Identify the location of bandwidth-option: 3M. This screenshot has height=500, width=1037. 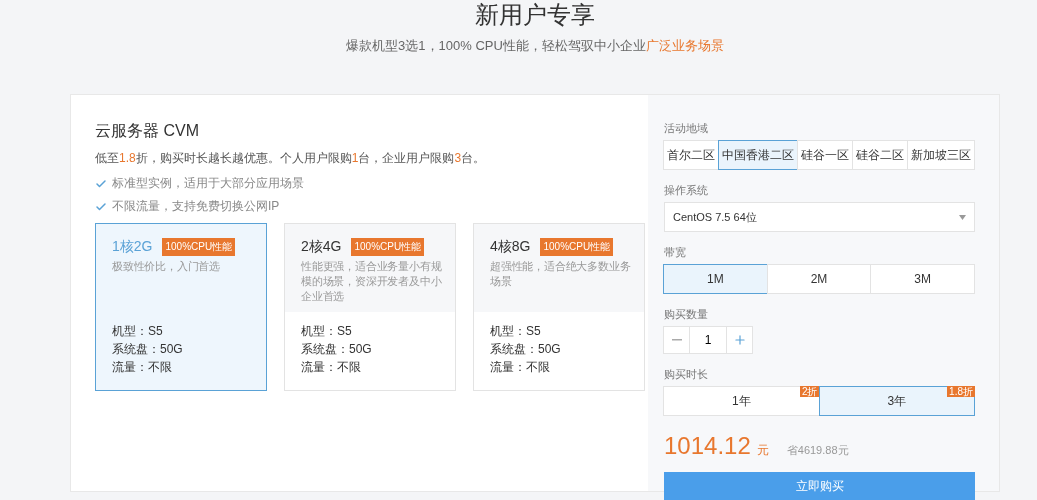
(922, 279).